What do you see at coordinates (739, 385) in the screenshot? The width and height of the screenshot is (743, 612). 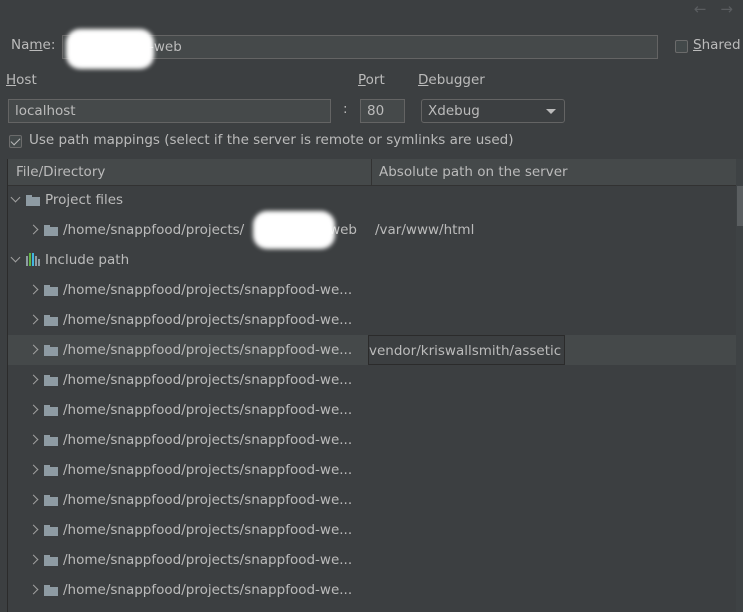 I see `vertical-scrollbar` at bounding box center [739, 385].